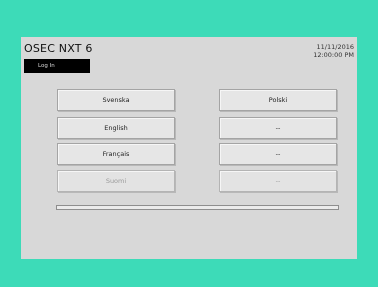 The width and height of the screenshot is (378, 287). I want to click on language-button-english: English, so click(116, 128).